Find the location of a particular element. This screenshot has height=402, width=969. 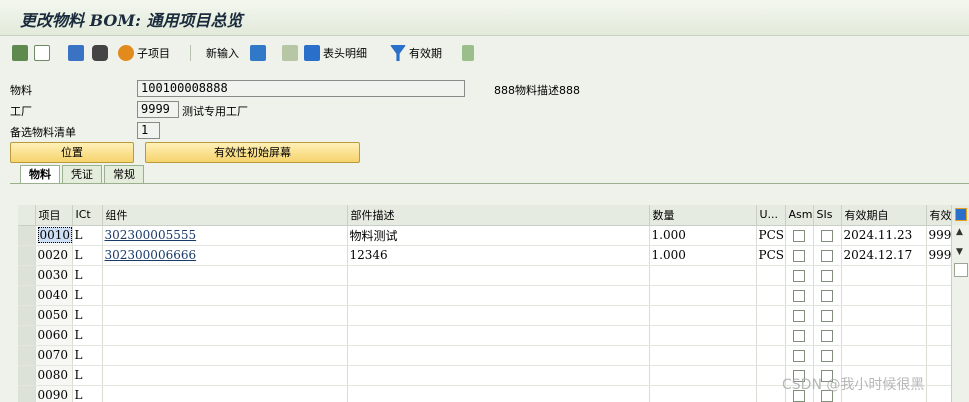

header-detail-button: 表头明细 is located at coordinates (335, 53).